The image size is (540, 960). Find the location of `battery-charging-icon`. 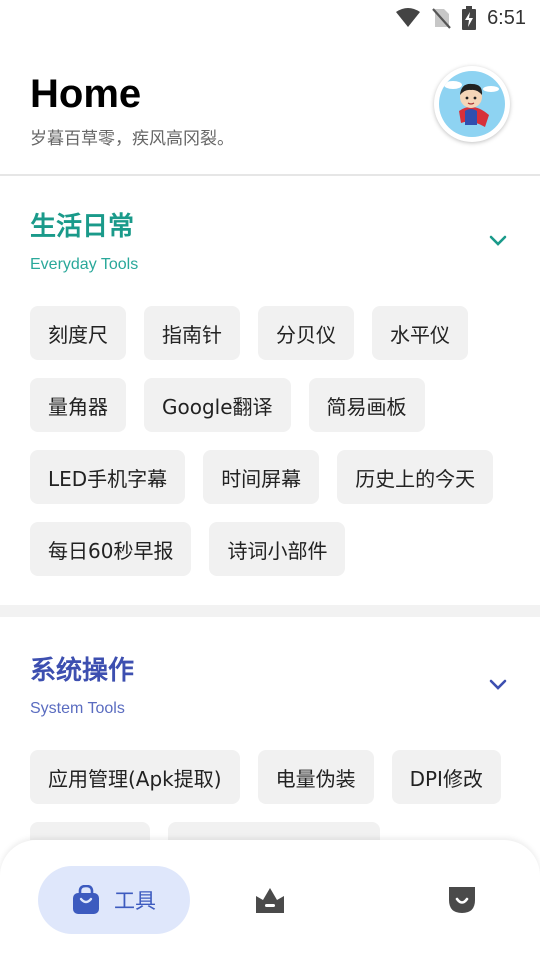

battery-charging-icon is located at coordinates (469, 18).